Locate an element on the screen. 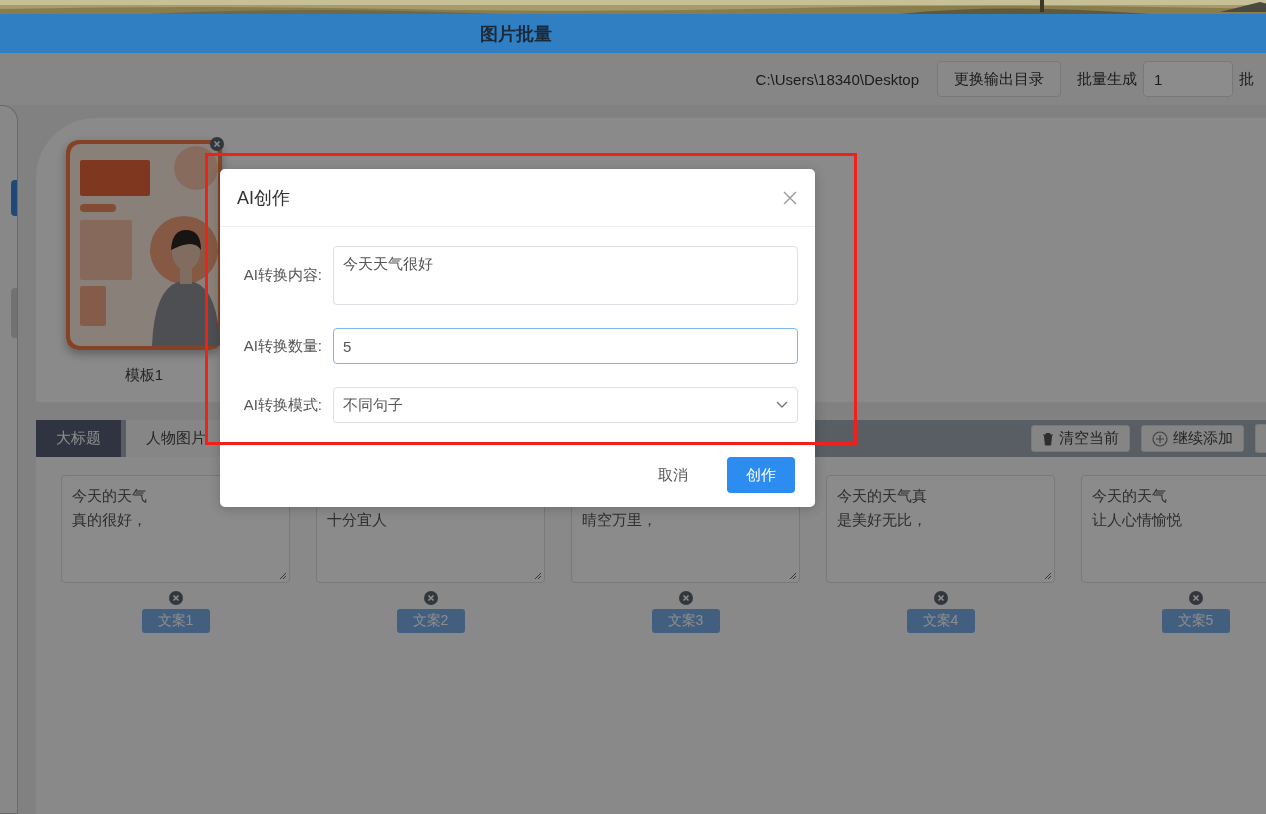 This screenshot has height=814, width=1266. batch-count-field: 1 is located at coordinates (1188, 79).